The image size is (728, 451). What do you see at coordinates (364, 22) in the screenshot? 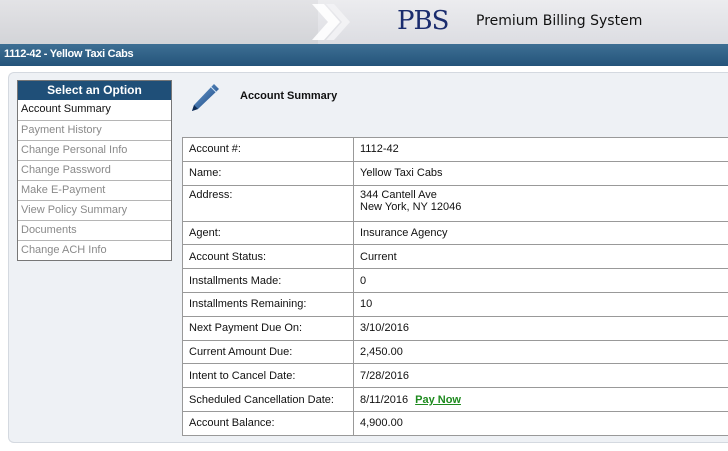
I see `app-header: PBS Premium Billing System` at bounding box center [364, 22].